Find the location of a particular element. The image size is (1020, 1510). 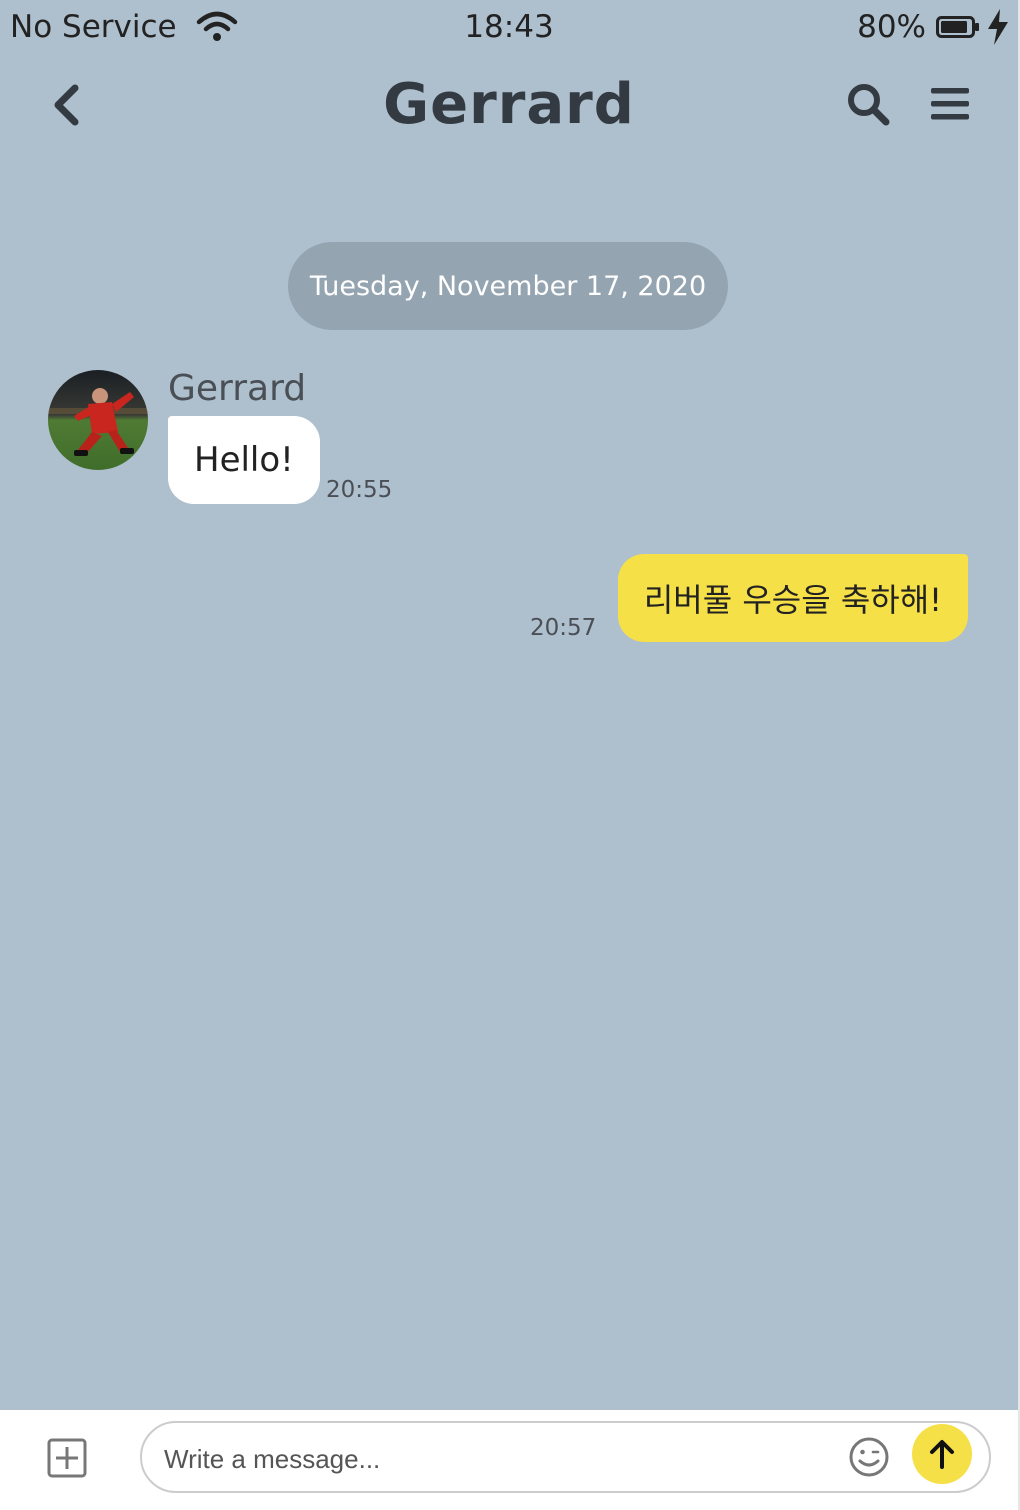

menu-button is located at coordinates (950, 104).